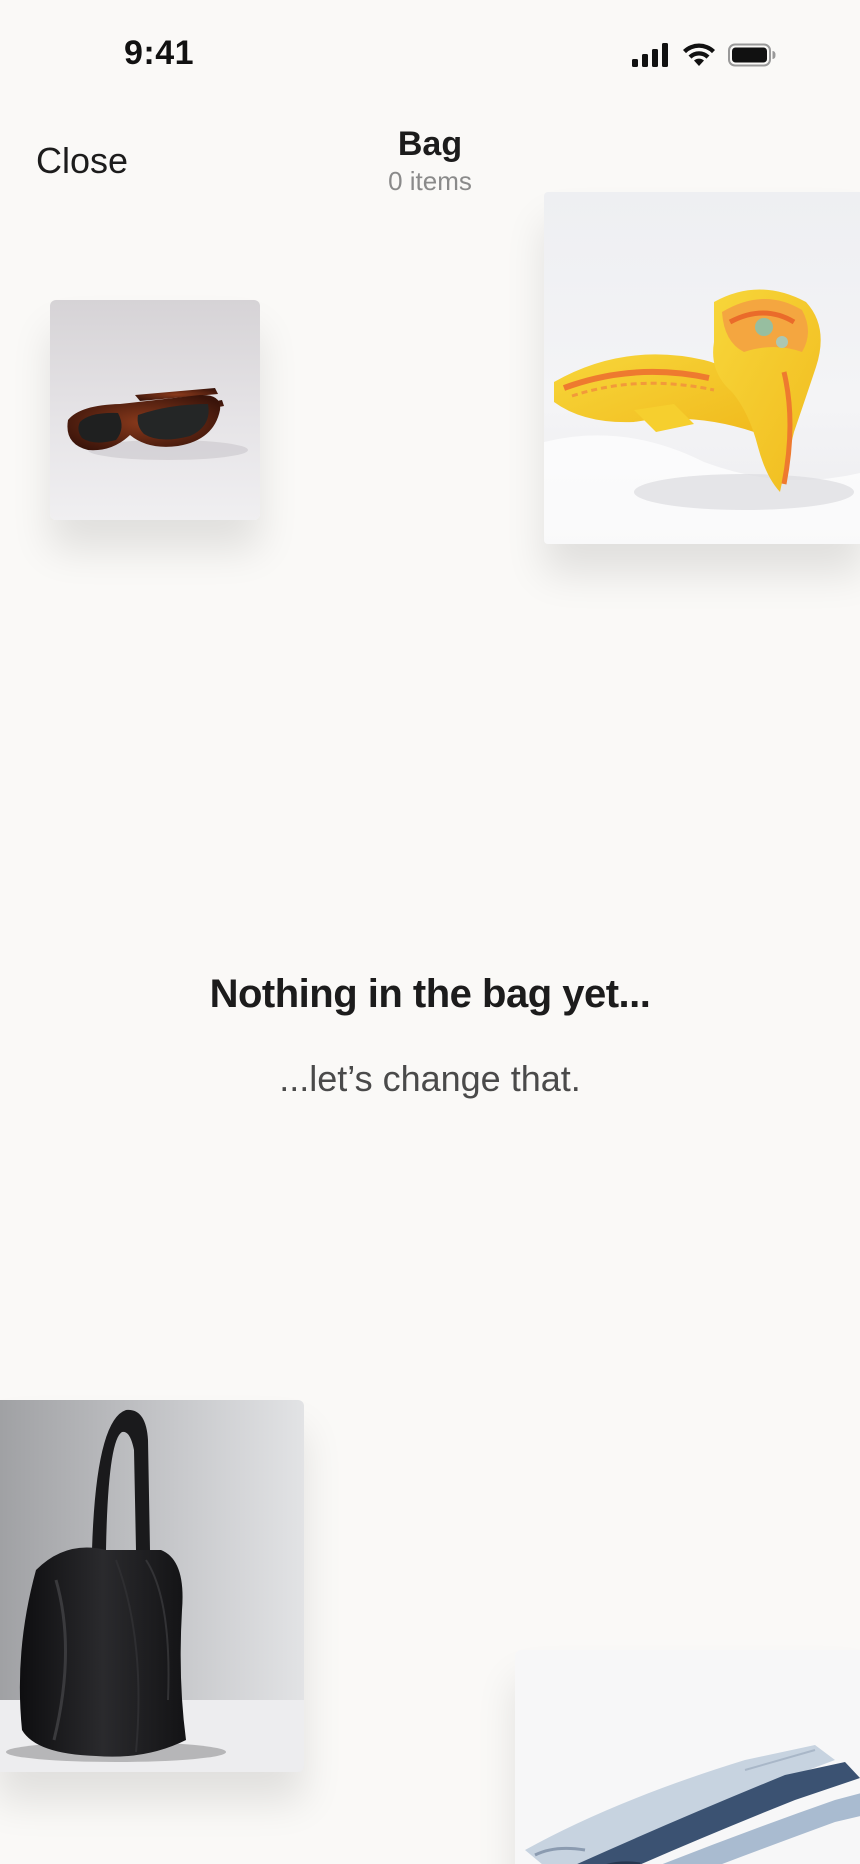 This screenshot has height=1864, width=860. Describe the element at coordinates (159, 53) in the screenshot. I see `status-time: 9:41` at that location.